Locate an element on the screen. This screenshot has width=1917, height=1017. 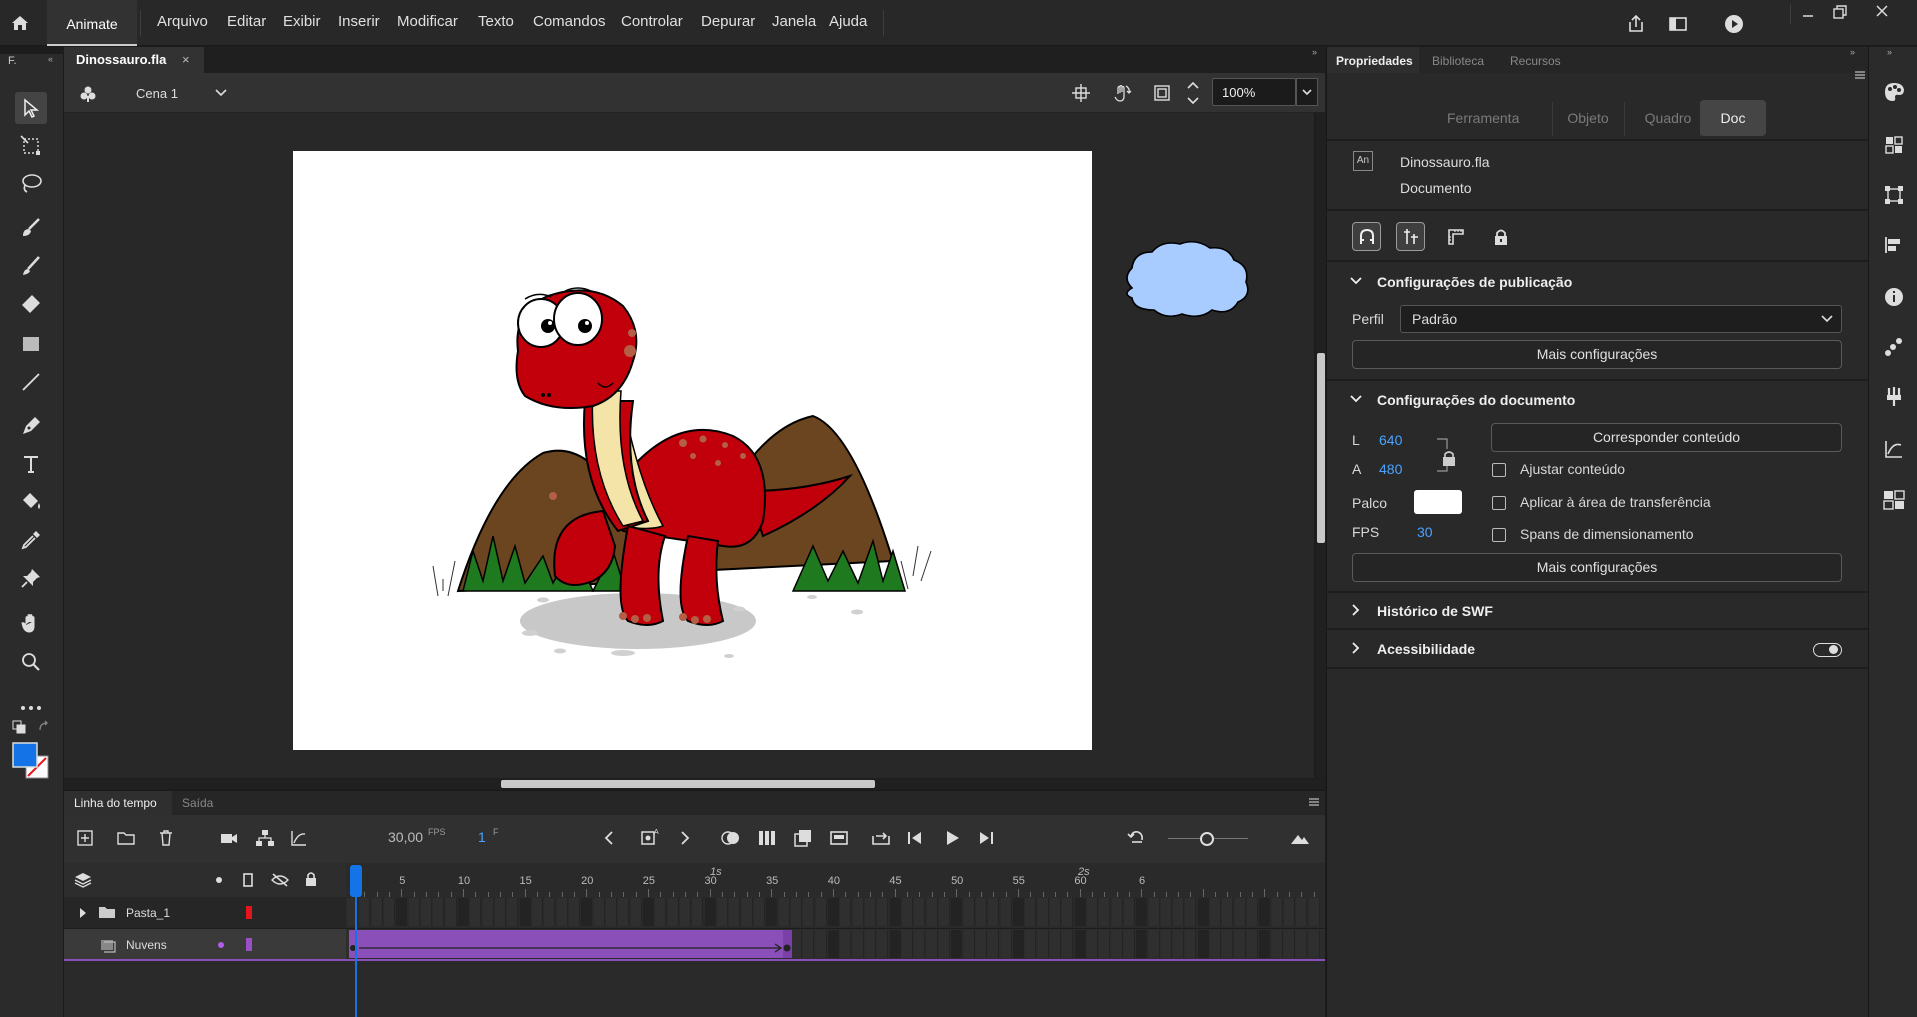
info-panel-icon is located at coordinates (1894, 297).